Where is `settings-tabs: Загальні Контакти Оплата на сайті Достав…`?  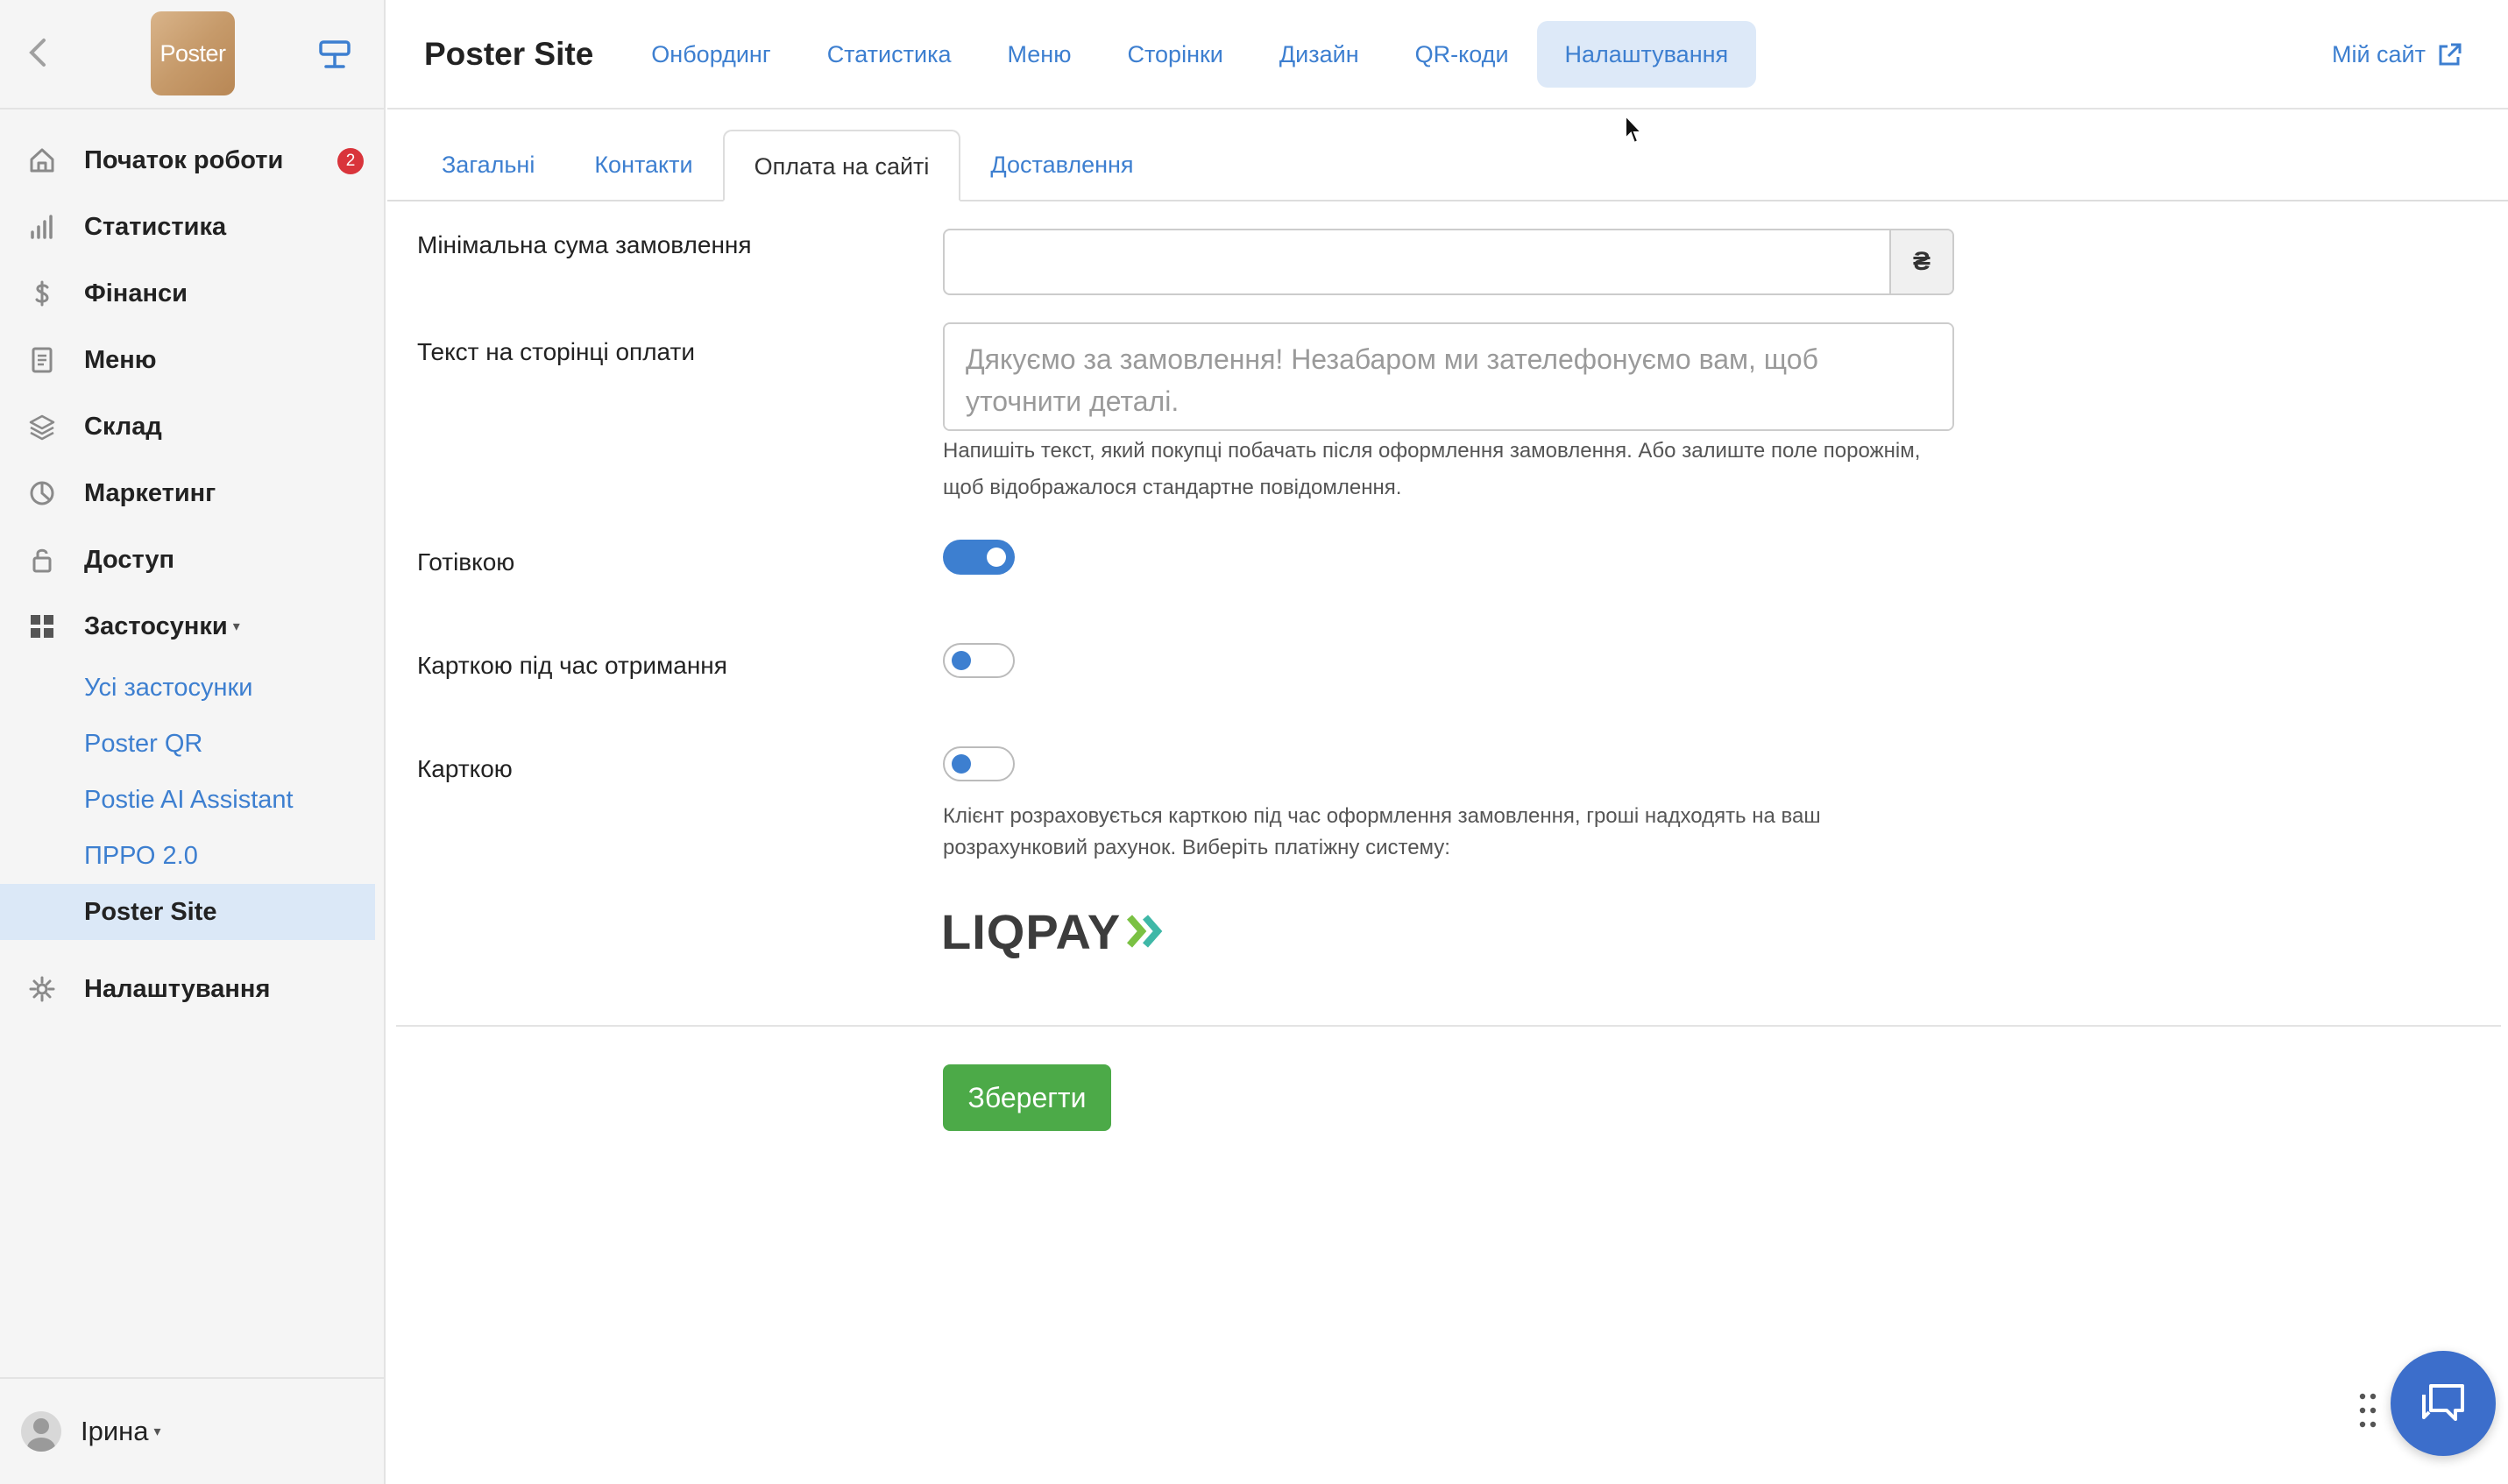 settings-tabs: Загальні Контакти Оплата на сайті Достав… is located at coordinates (1447, 165).